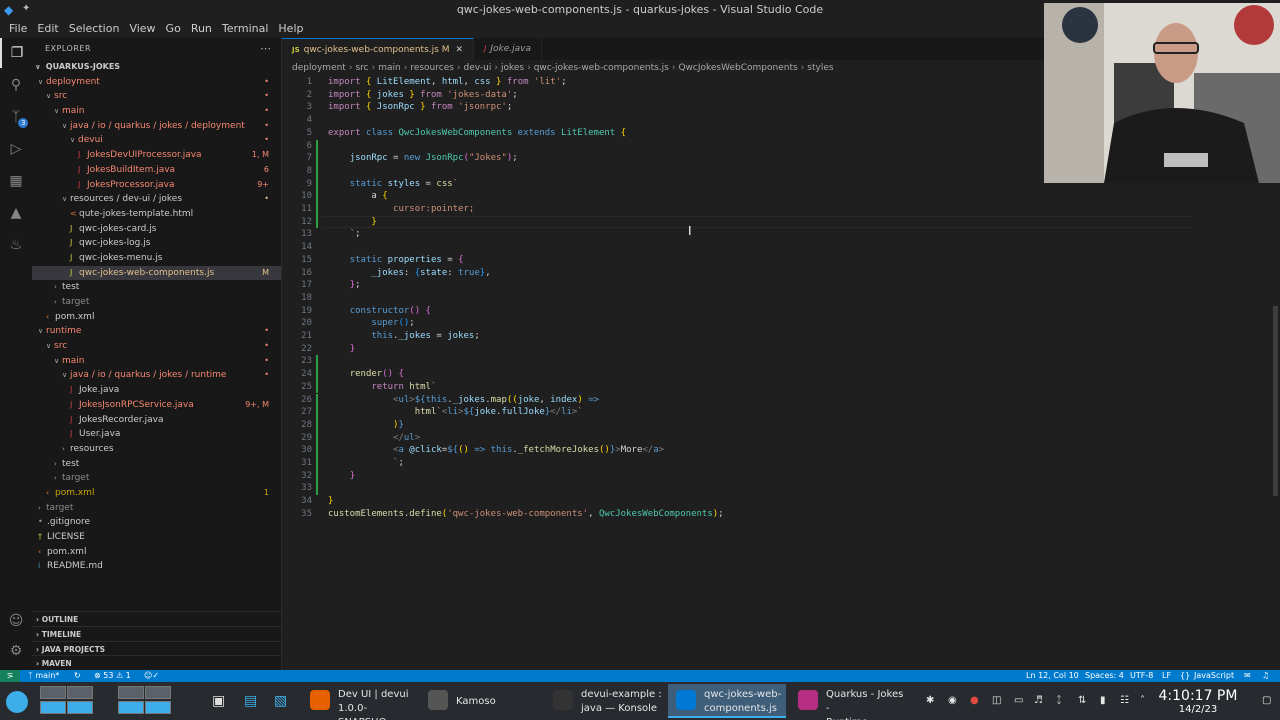  What do you see at coordinates (601, 68) in the screenshot?
I see `breadcrumb-item: qwc-jokes-web-components.js` at bounding box center [601, 68].